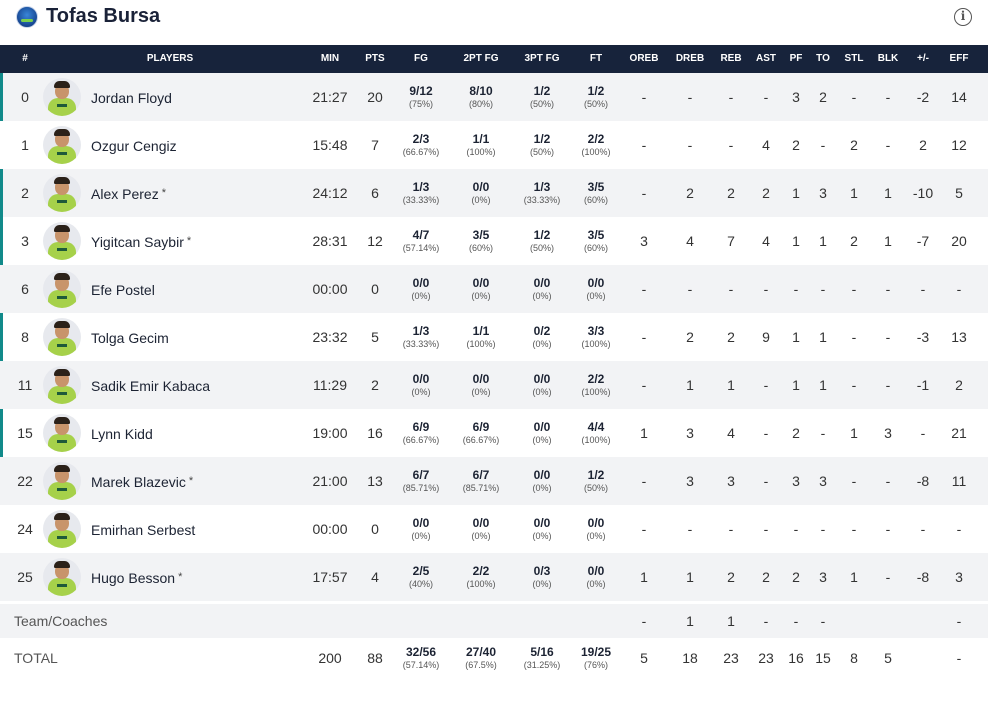 The height and width of the screenshot is (723, 988). What do you see at coordinates (796, 59) in the screenshot?
I see `col-pf: PF` at bounding box center [796, 59].